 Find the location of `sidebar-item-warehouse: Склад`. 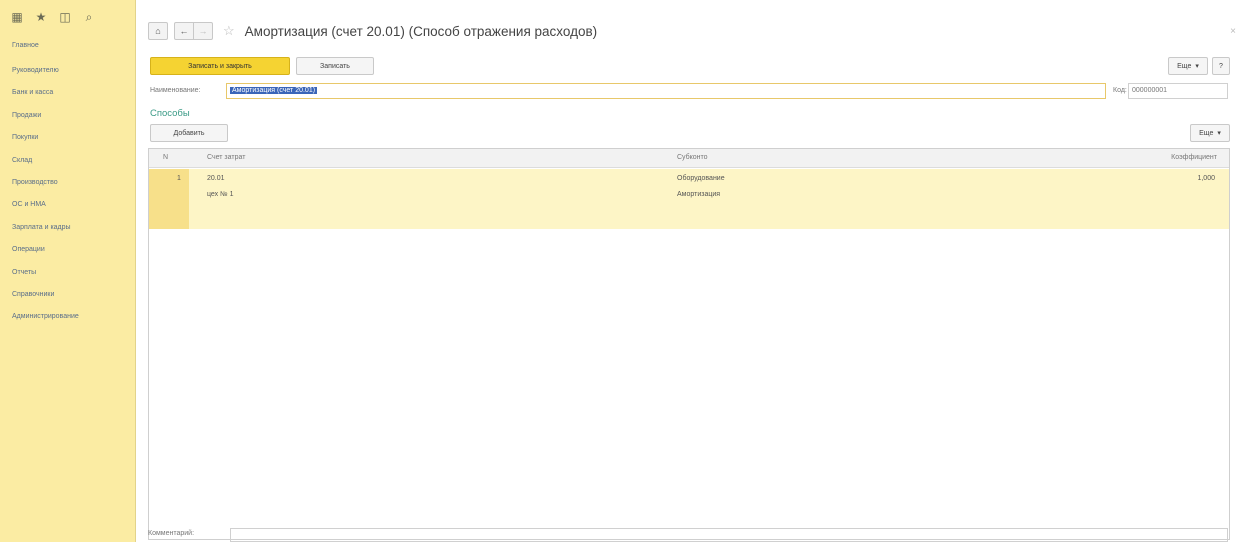

sidebar-item-warehouse: Склад is located at coordinates (45, 161).